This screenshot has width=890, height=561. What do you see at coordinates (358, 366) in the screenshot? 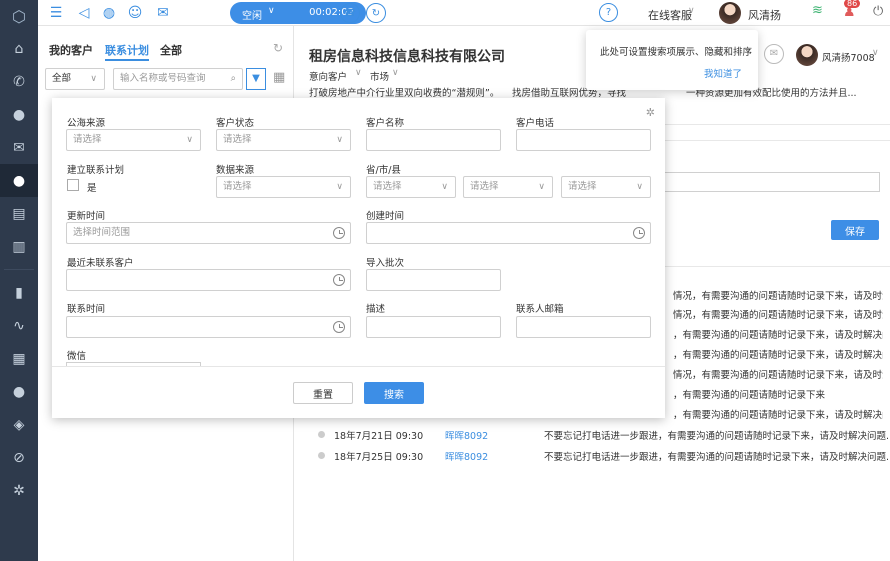
I see `panel-divider` at bounding box center [358, 366].